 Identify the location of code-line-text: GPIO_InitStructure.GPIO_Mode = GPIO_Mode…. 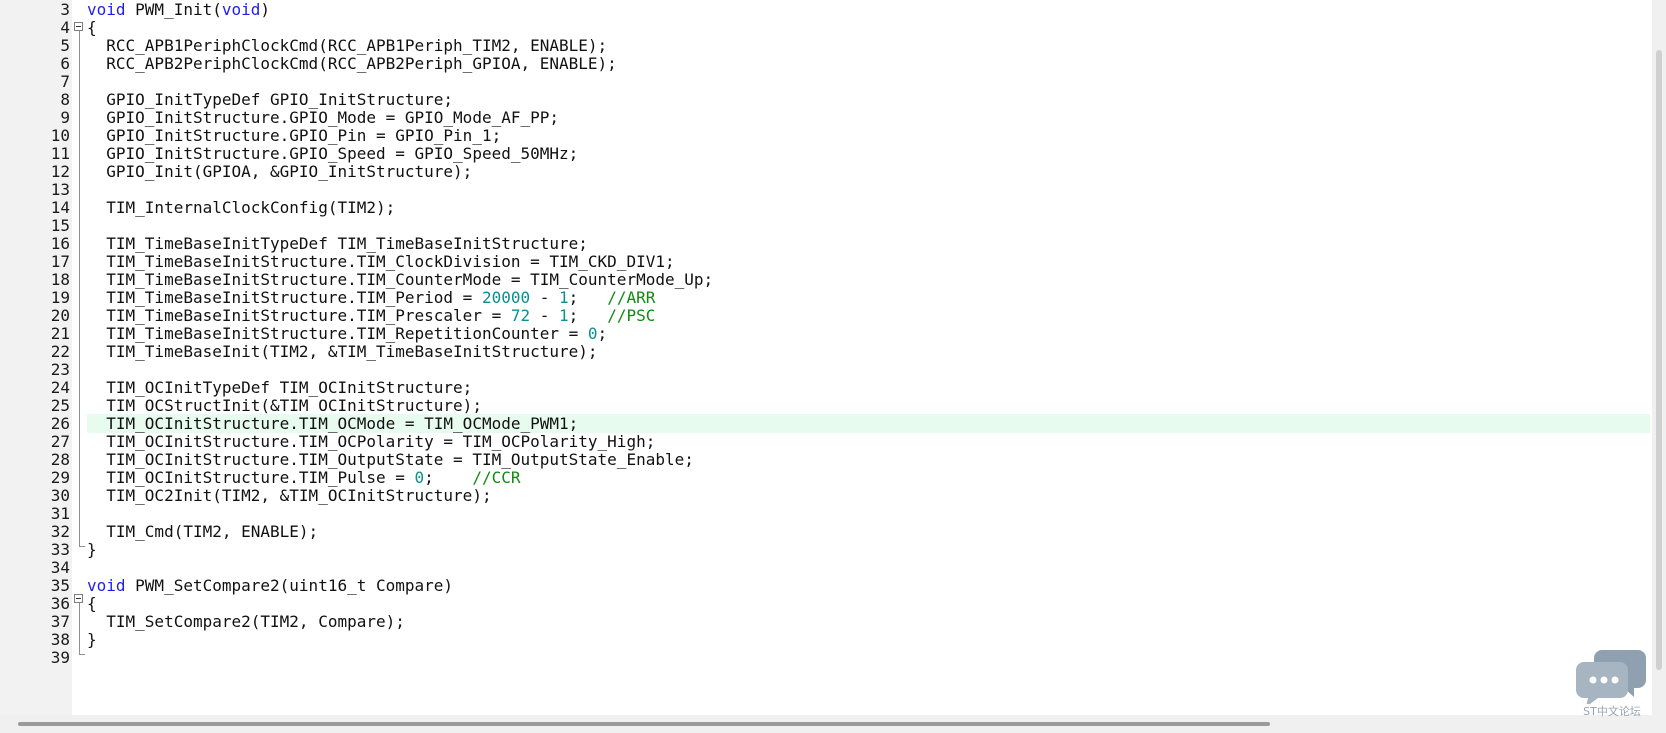
(868, 117).